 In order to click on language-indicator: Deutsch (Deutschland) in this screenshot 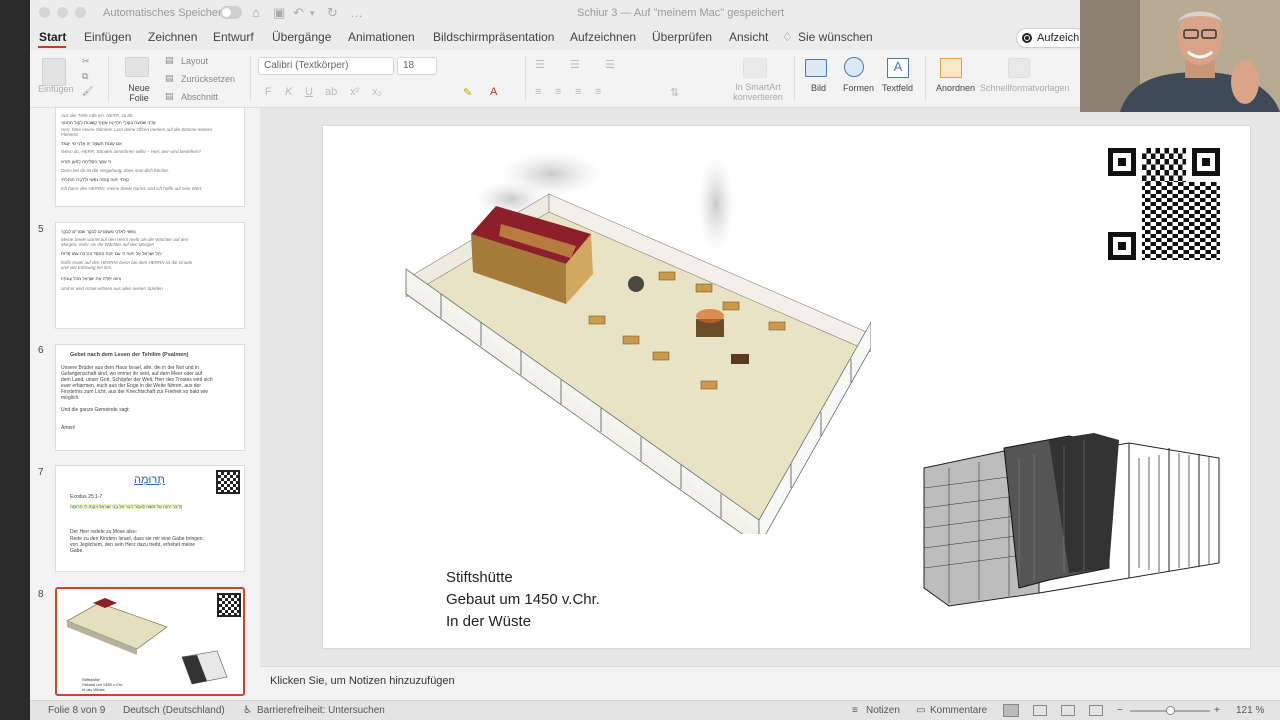, I will do `click(174, 710)`.